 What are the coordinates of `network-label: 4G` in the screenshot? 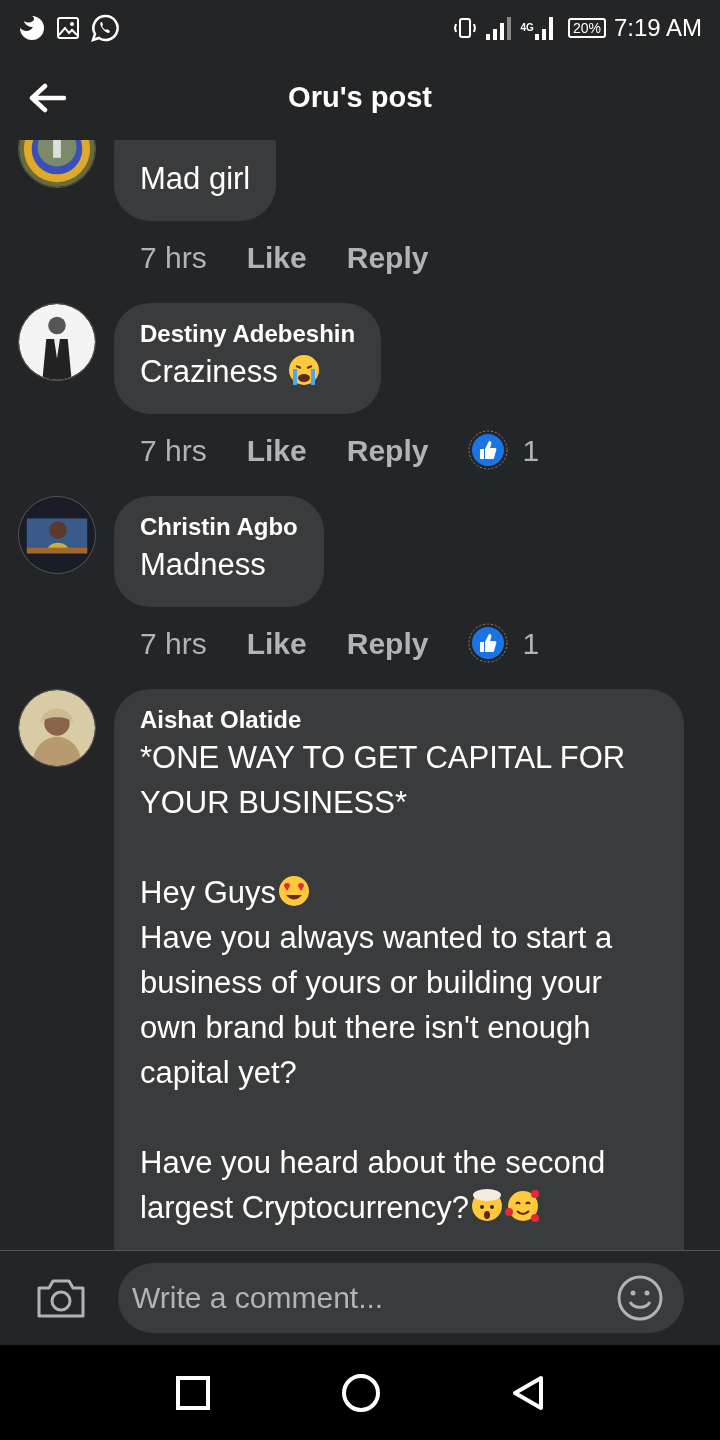 It's located at (527, 27).